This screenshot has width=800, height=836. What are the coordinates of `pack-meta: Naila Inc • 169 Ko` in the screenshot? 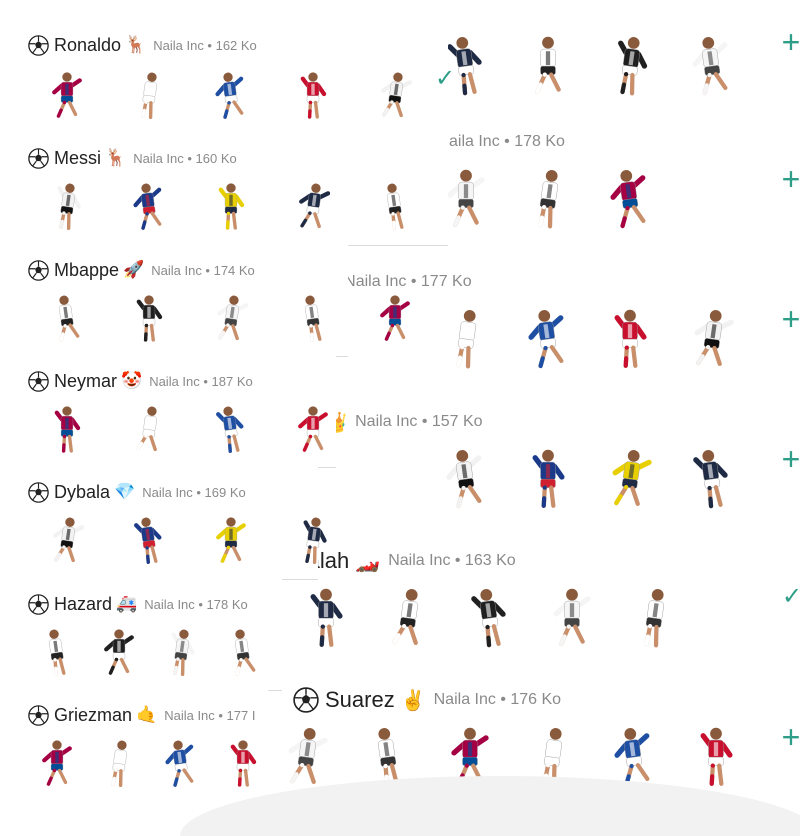 It's located at (194, 492).